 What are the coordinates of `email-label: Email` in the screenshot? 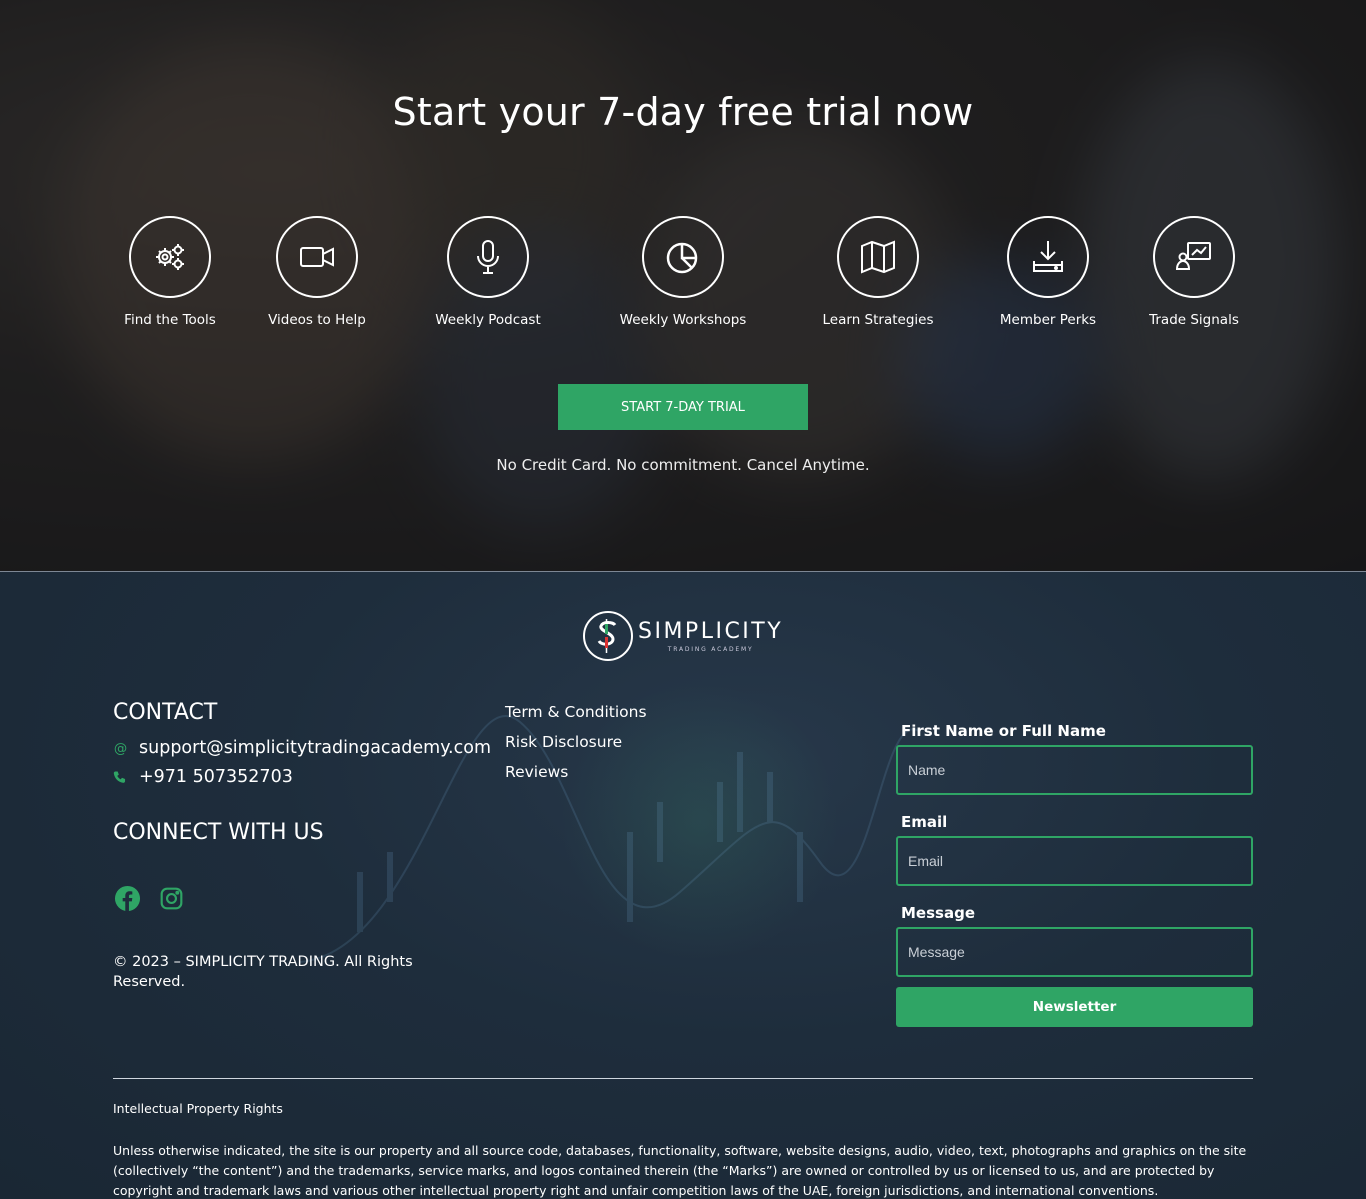 It's located at (924, 822).